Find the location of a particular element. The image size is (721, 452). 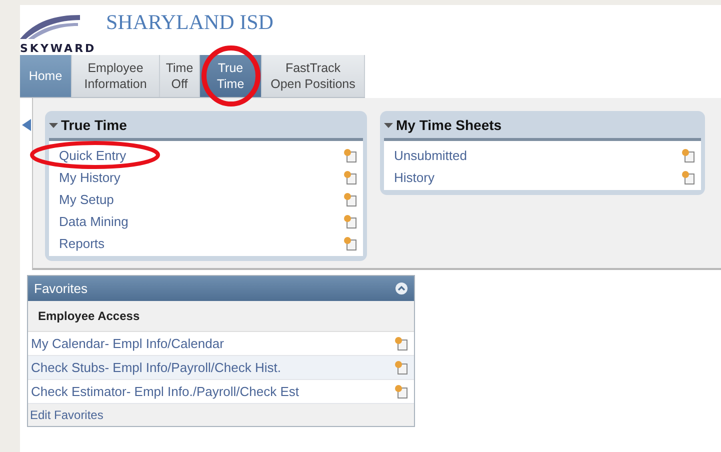

menu-link: Unsubmitted is located at coordinates (430, 155).